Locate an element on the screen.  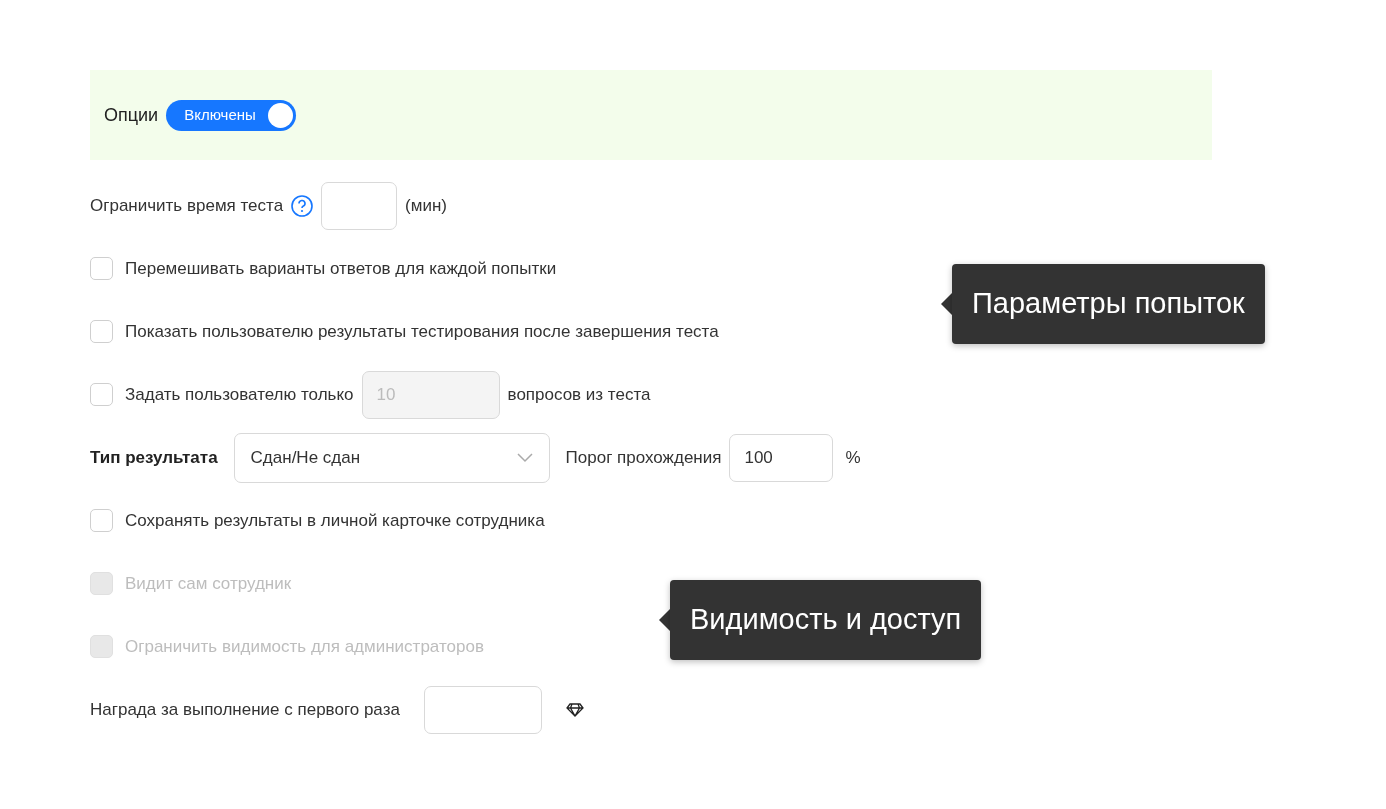
unit-label: (мин) is located at coordinates (426, 205).